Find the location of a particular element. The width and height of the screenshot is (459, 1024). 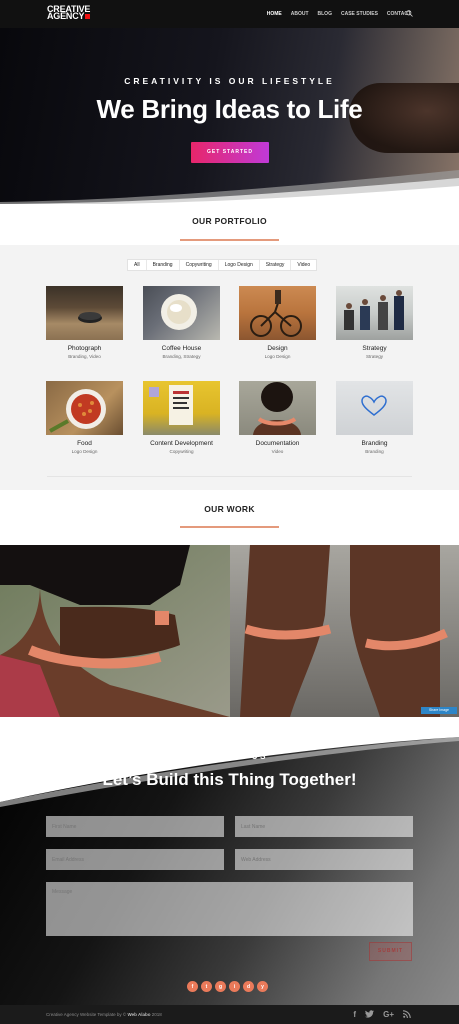

work-heading-underline is located at coordinates (229, 527).